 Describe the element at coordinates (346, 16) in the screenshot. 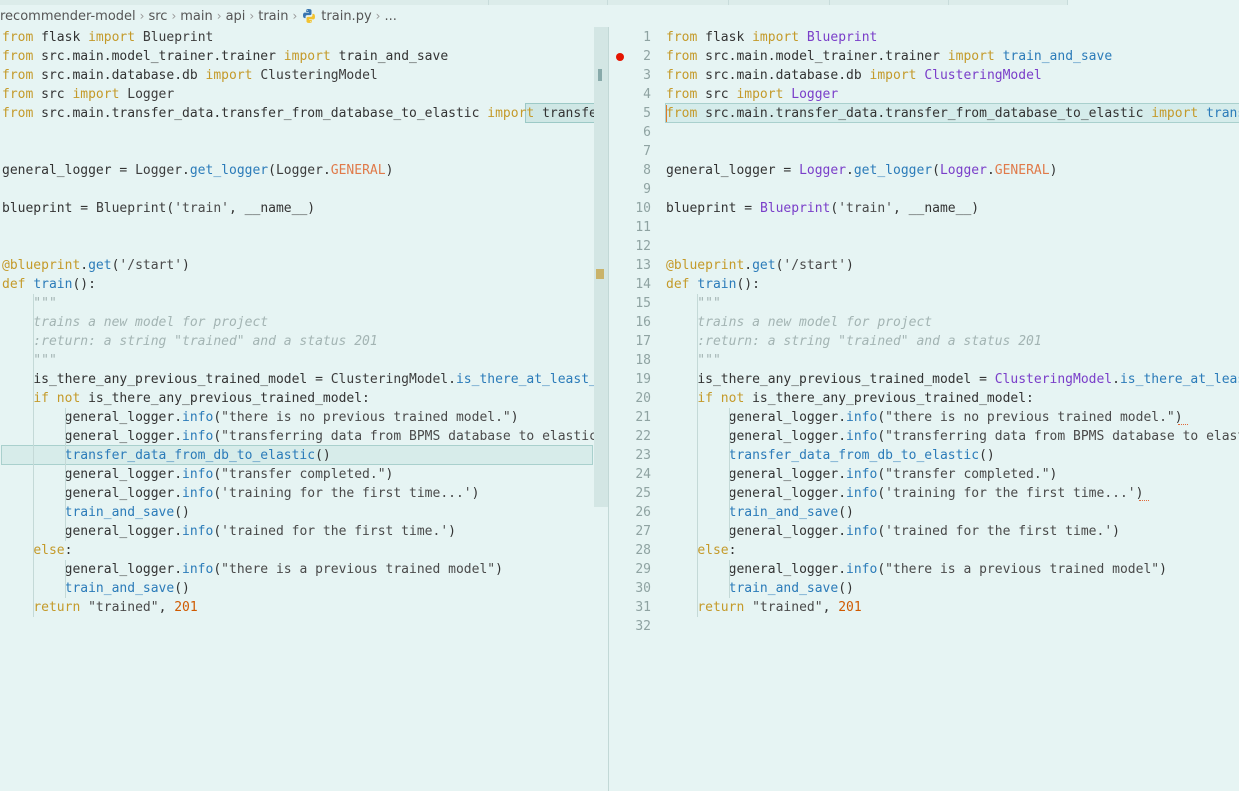

I see `breadcrumb-item-file: train.py` at that location.